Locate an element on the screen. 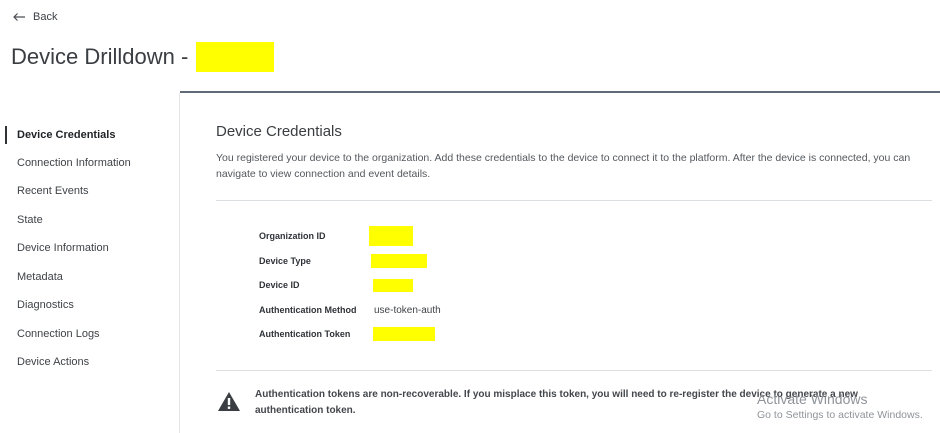  credential-label: Organization ID is located at coordinates (292, 236).